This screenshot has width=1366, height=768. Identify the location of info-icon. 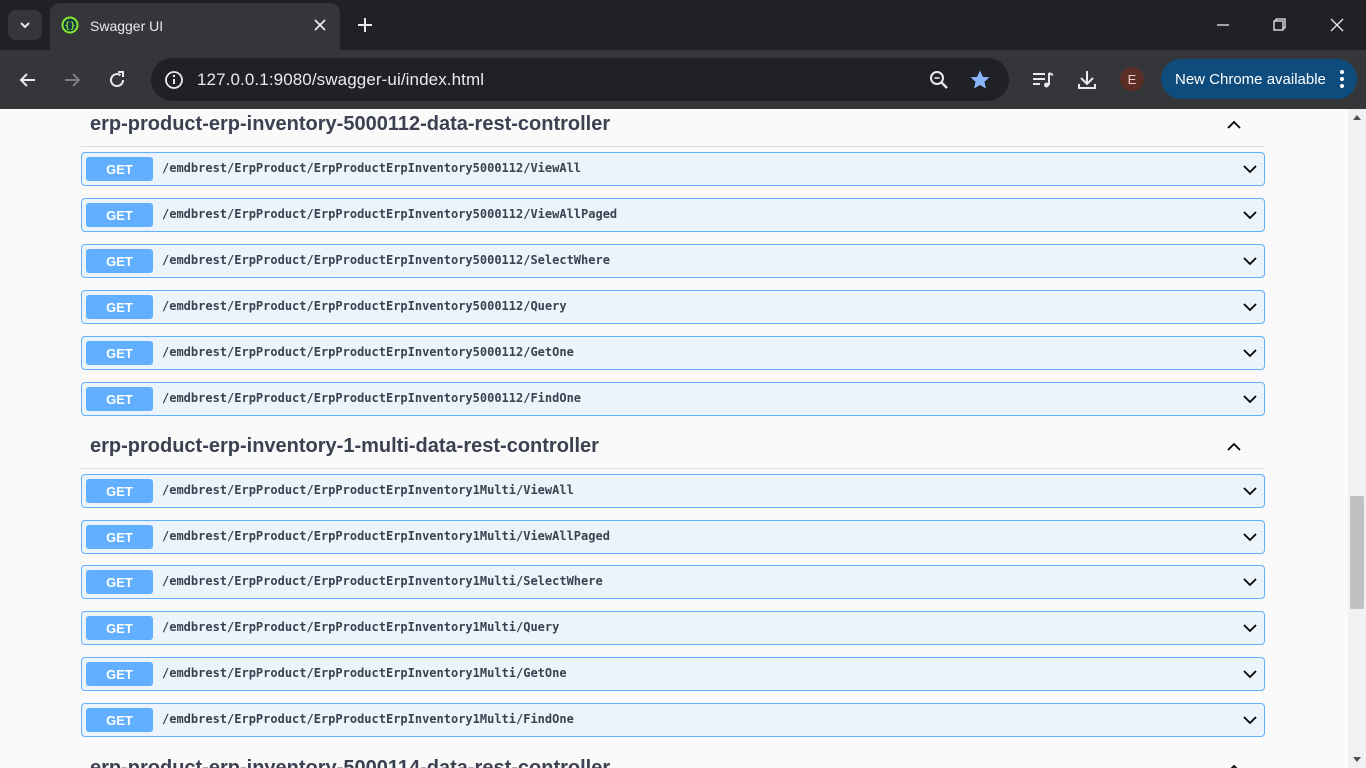
(174, 80).